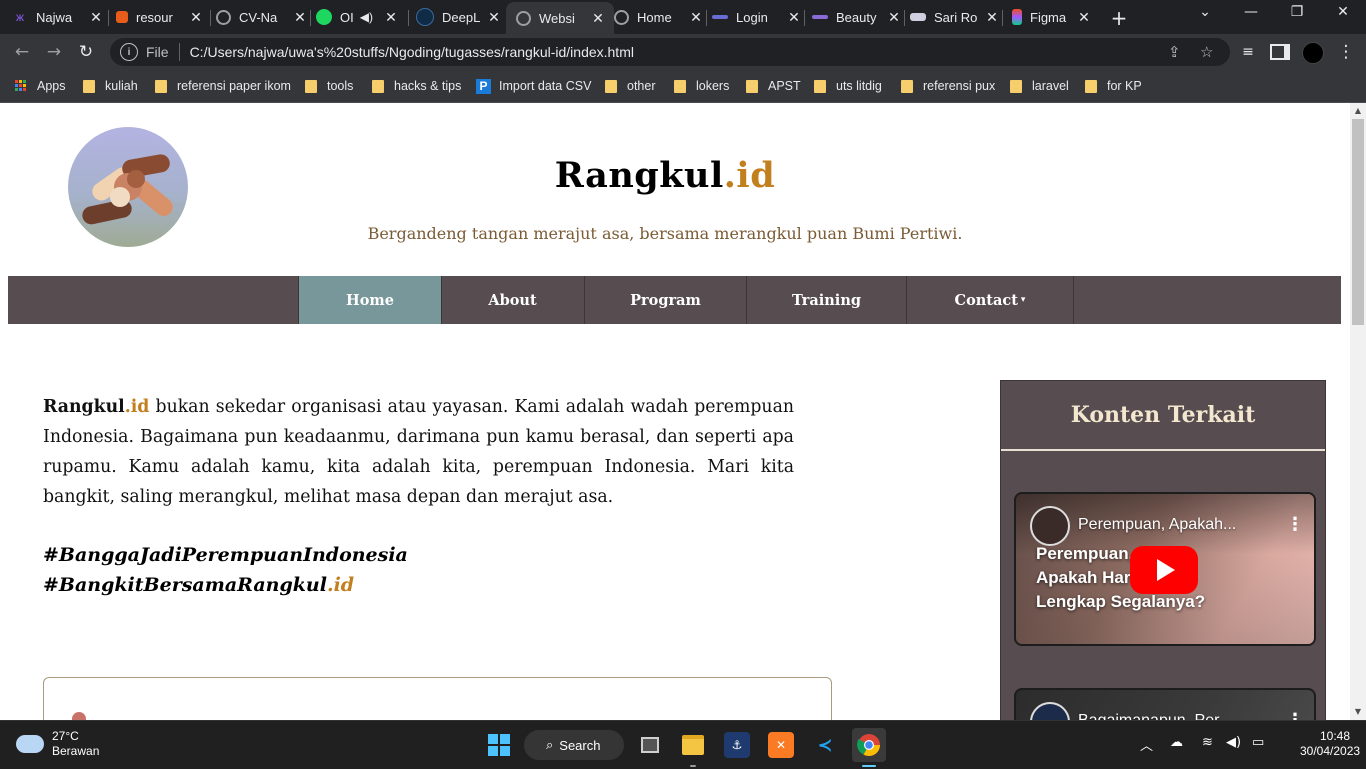 The image size is (1366, 769). What do you see at coordinates (959, 86) in the screenshot?
I see `bookmark-label: referensi pux` at bounding box center [959, 86].